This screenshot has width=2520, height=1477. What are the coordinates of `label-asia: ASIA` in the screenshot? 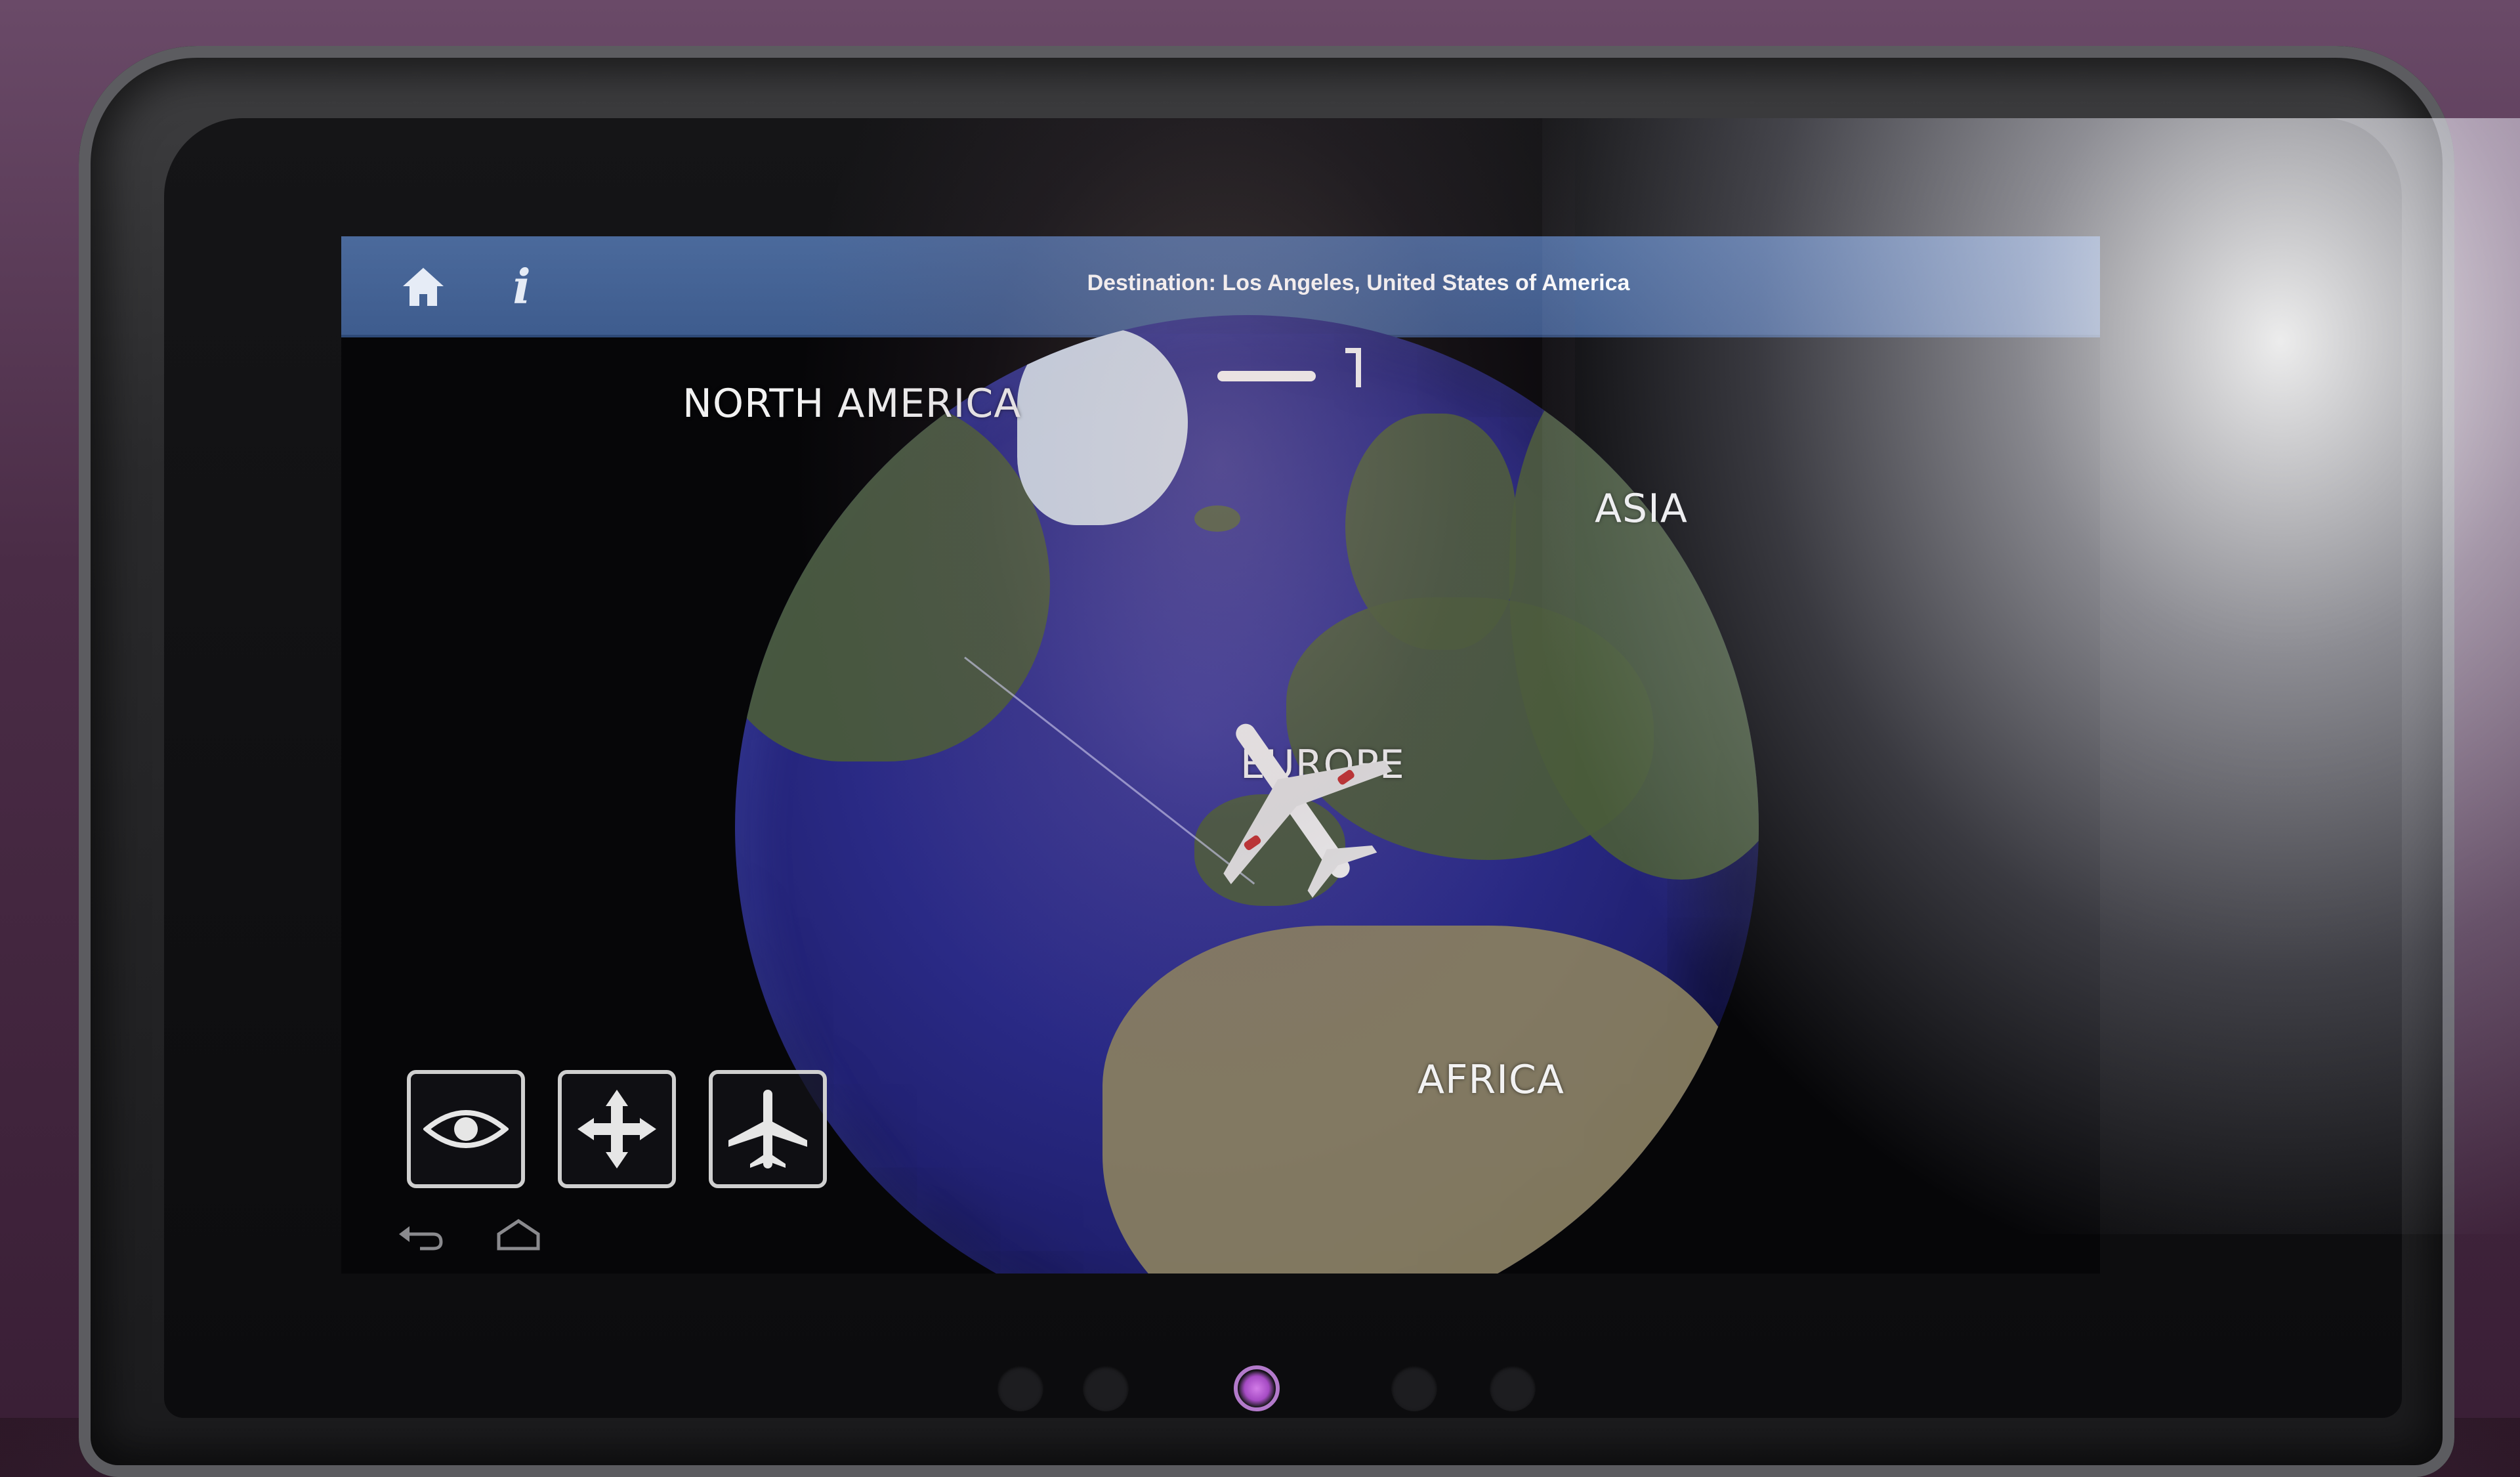 It's located at (1641, 509).